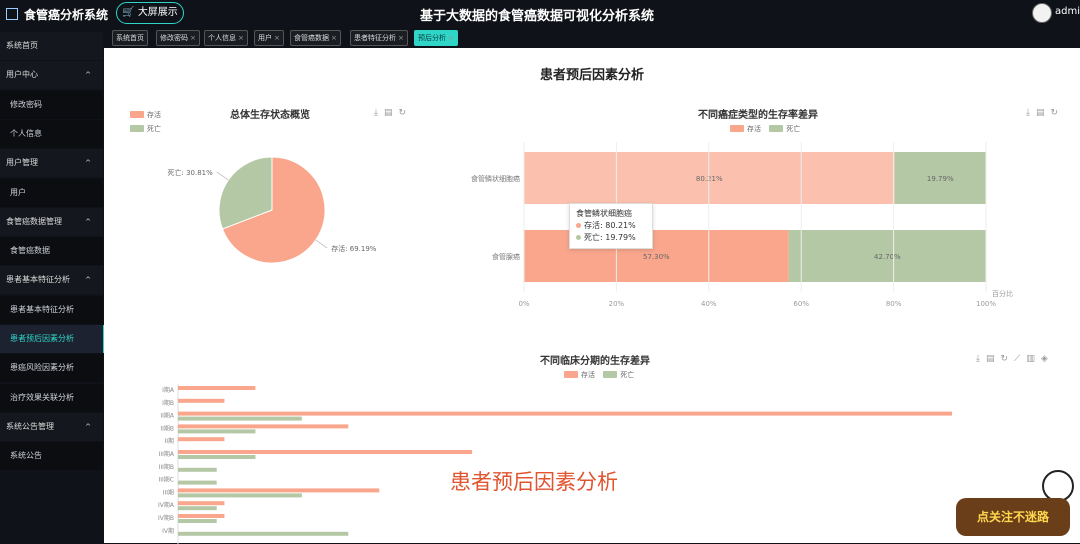 The width and height of the screenshot is (1080, 544). I want to click on pie-toolbox: ⤓ ▤ ↻, so click(387, 113).